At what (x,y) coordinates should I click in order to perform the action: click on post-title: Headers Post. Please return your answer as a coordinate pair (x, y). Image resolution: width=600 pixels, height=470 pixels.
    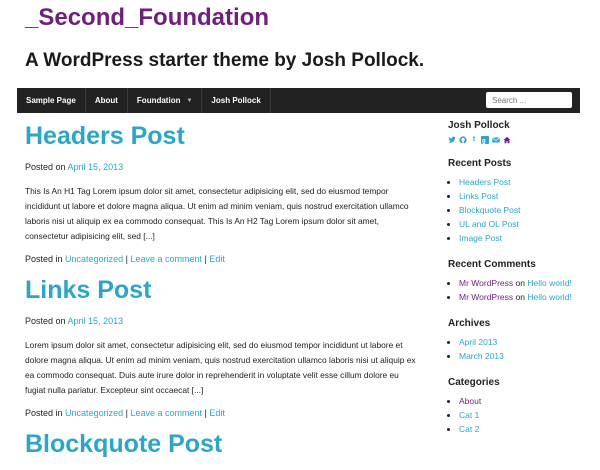
    Looking at the image, I should click on (222, 136).